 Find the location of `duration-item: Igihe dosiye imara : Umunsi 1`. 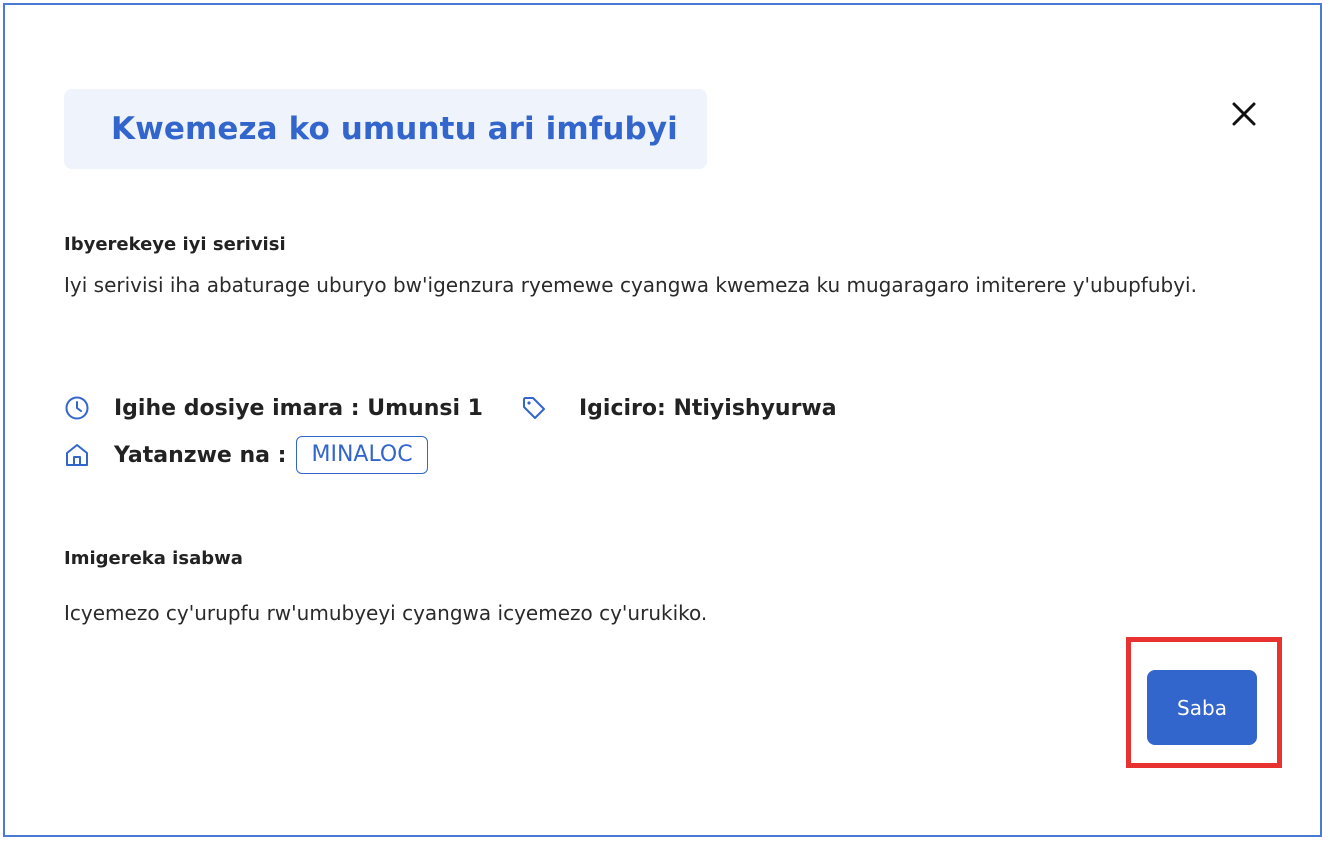

duration-item: Igihe dosiye imara : Umunsi 1 is located at coordinates (273, 408).